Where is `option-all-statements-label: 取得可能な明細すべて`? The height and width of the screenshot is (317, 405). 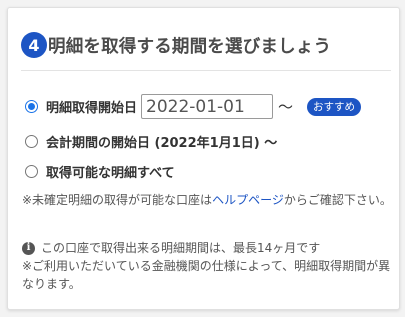
option-all-statements-label: 取得可能な明細すべて is located at coordinates (110, 173).